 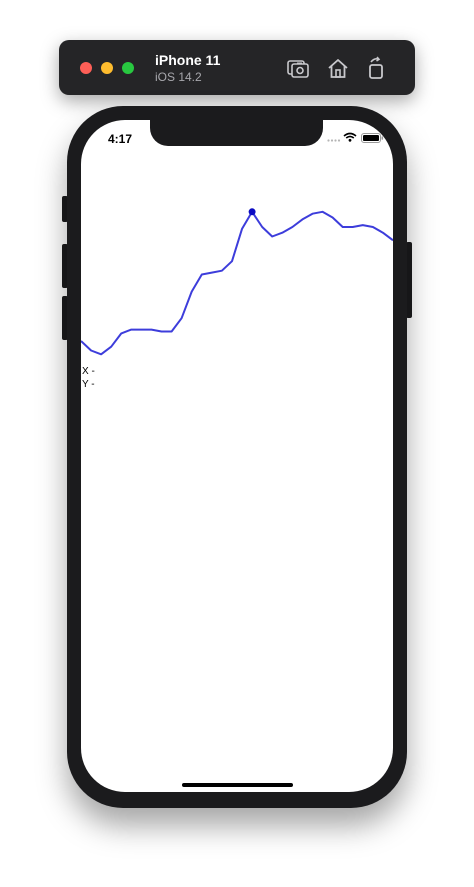 I want to click on close-window-button, so click(x=86, y=68).